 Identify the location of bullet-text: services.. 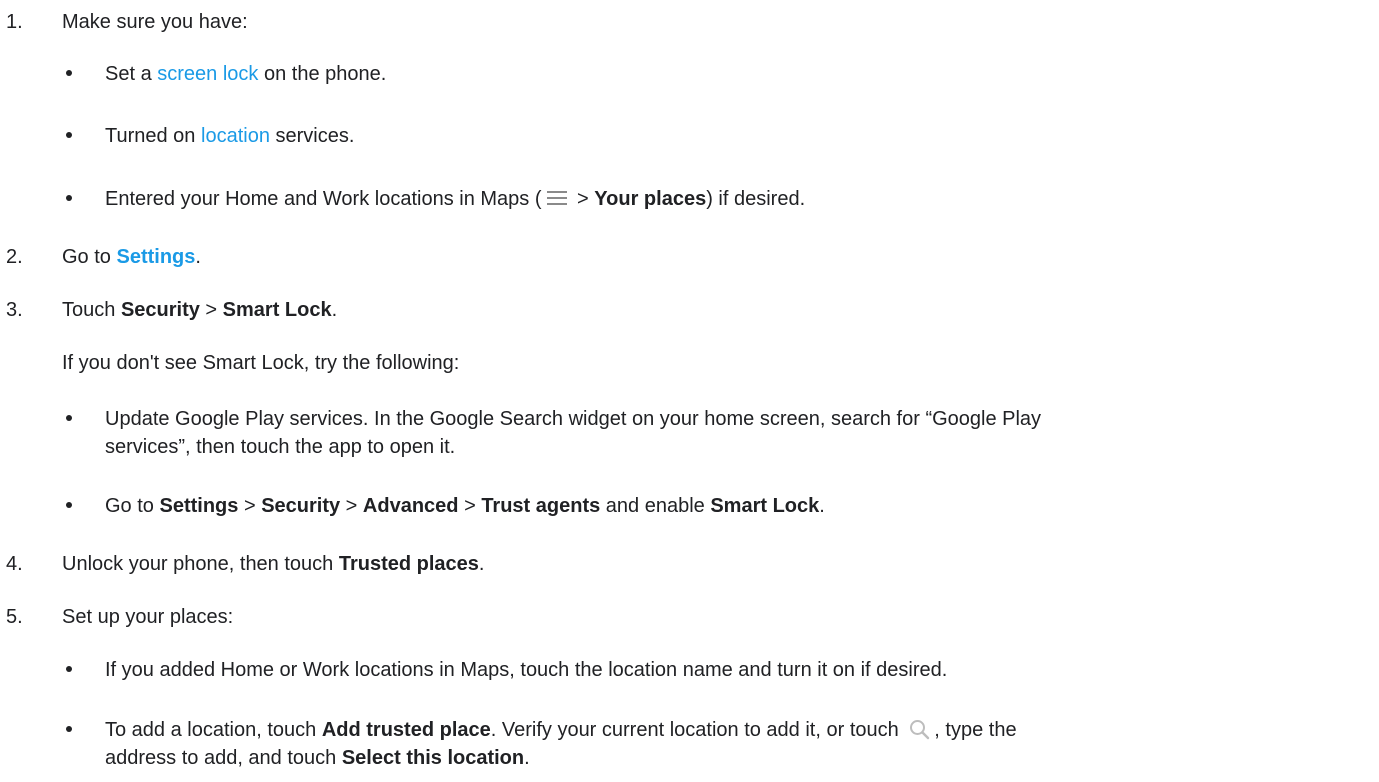
(312, 136).